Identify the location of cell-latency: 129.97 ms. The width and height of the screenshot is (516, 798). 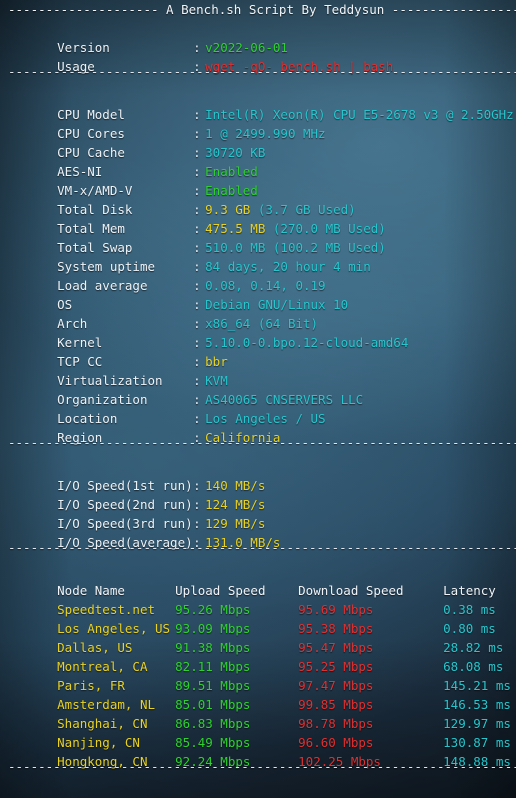
(477, 723).